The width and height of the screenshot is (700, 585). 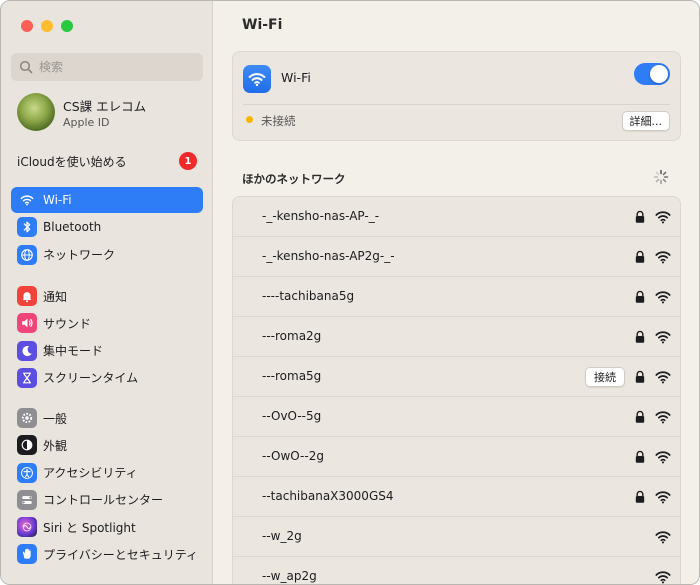 What do you see at coordinates (107, 296) in the screenshot?
I see `sidebar-item-notifications: 通知` at bounding box center [107, 296].